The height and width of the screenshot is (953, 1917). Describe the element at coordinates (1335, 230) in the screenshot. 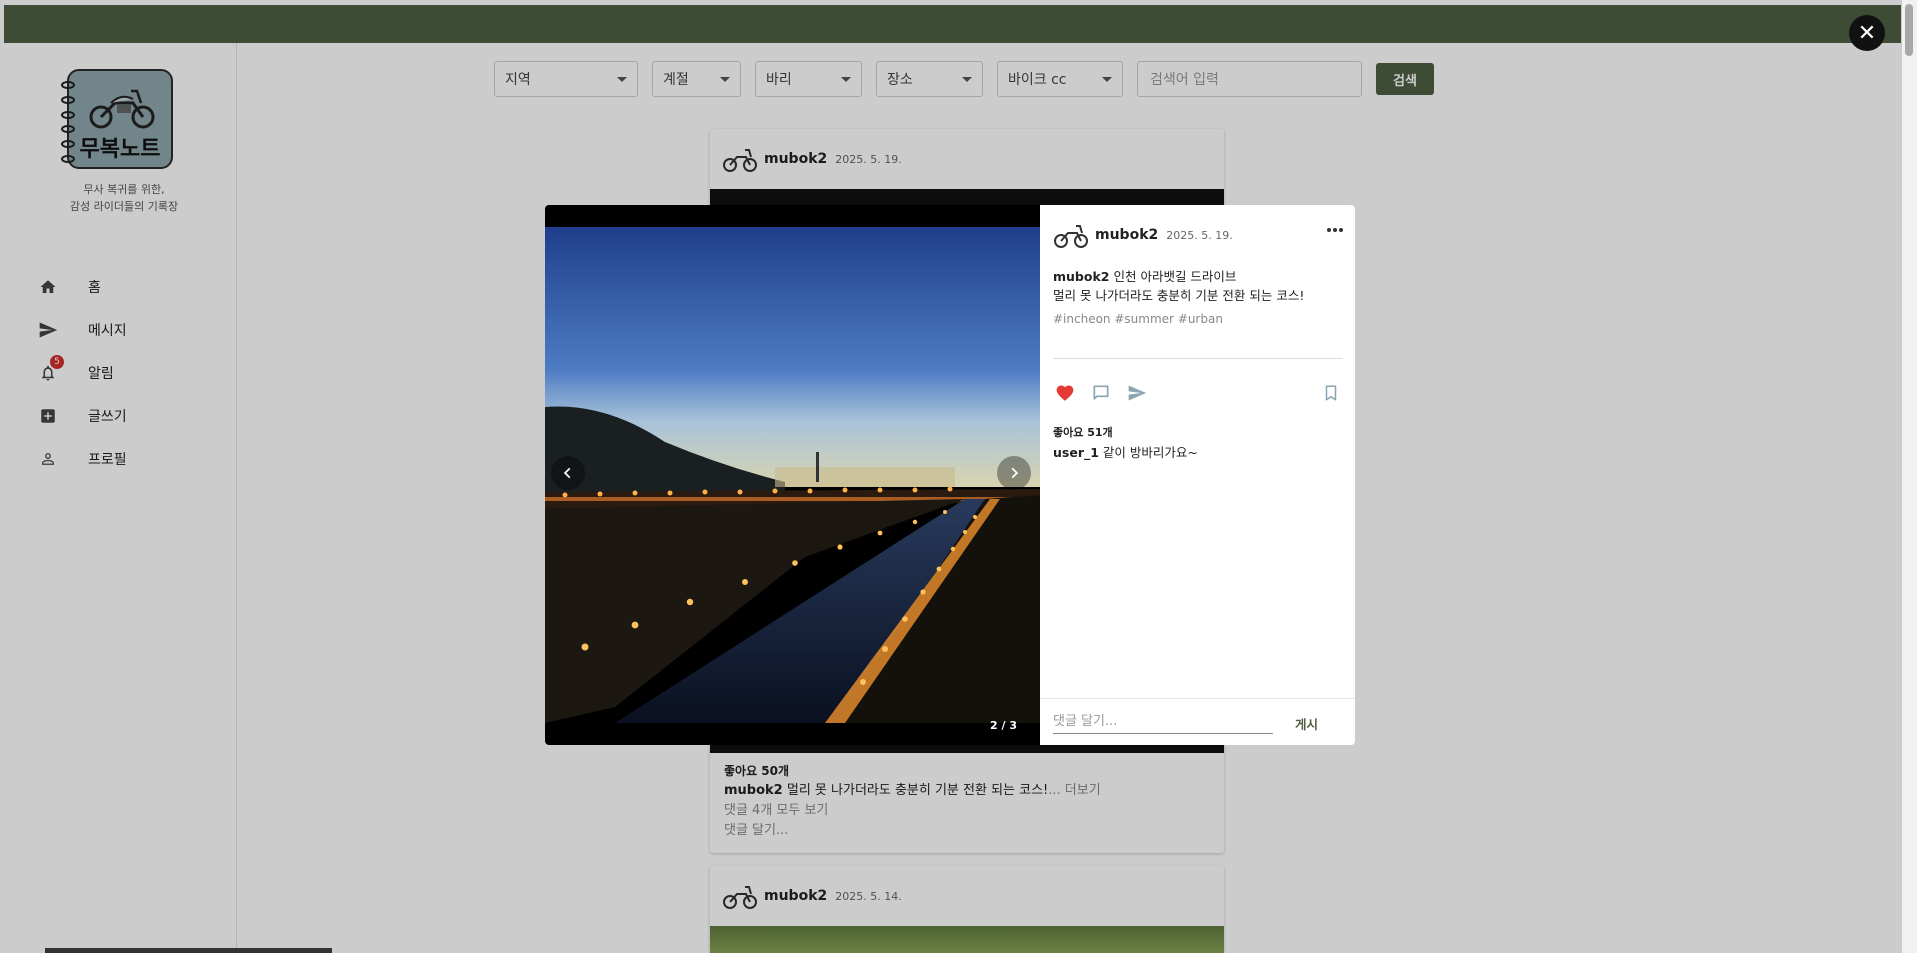

I see `more-options-icon` at that location.